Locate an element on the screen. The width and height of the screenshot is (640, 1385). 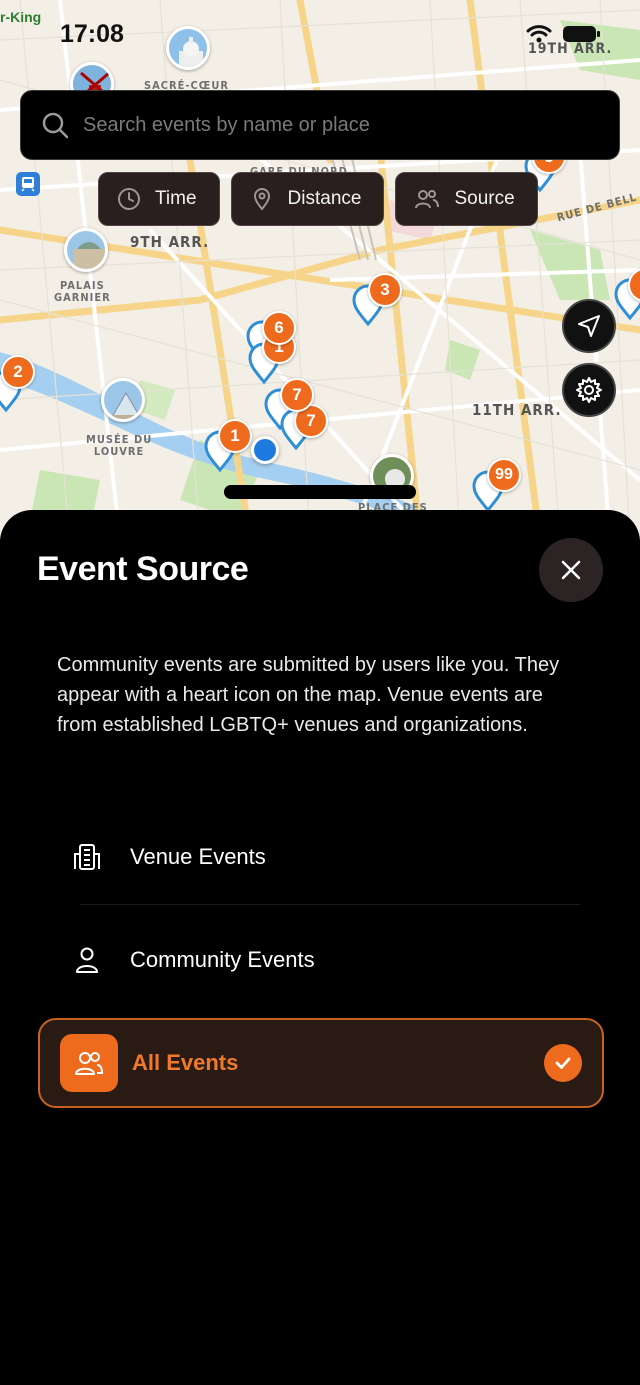
filter-source-button: Source is located at coordinates (466, 199).